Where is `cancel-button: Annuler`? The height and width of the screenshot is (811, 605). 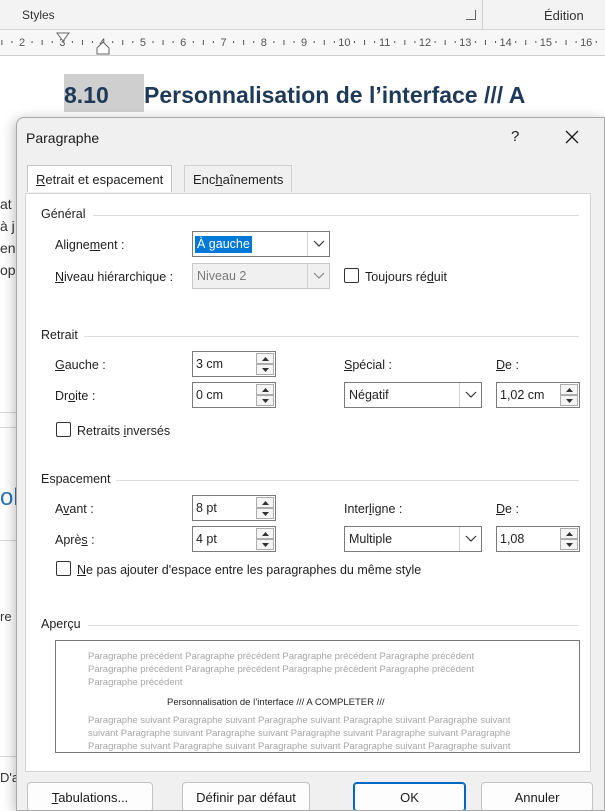 cancel-button: Annuler is located at coordinates (537, 796).